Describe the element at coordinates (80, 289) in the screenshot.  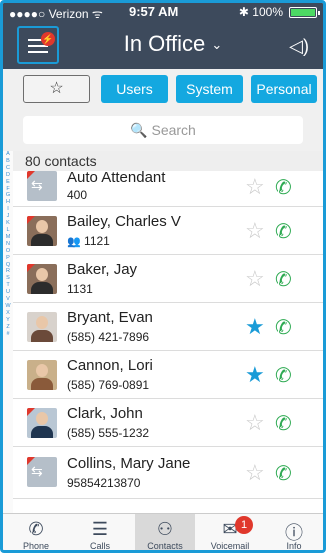
I see `contact-number: 1131` at that location.